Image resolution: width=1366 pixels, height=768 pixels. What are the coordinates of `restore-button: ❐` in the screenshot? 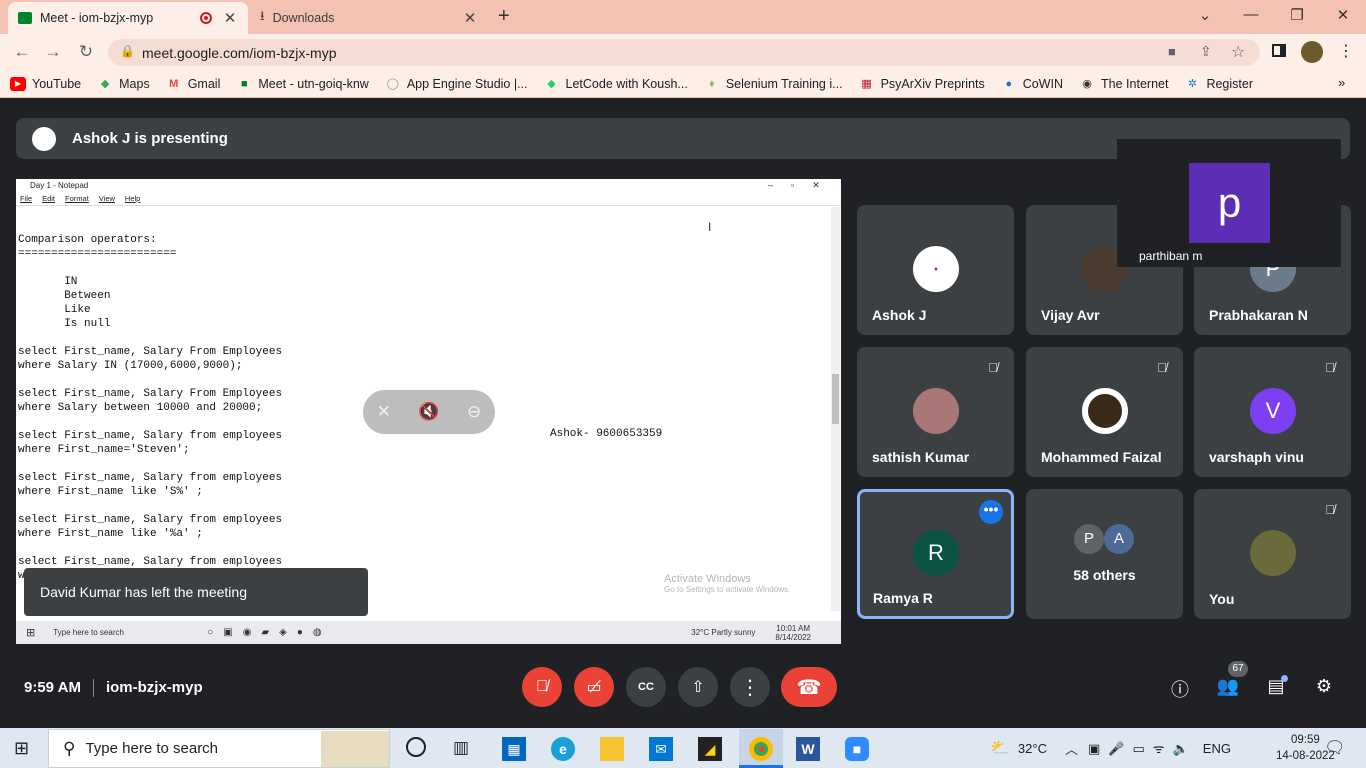 It's located at (1297, 15).